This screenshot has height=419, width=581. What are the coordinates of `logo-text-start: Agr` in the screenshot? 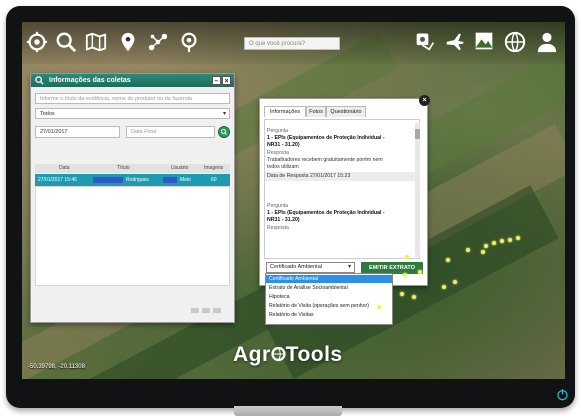 It's located at (252, 354).